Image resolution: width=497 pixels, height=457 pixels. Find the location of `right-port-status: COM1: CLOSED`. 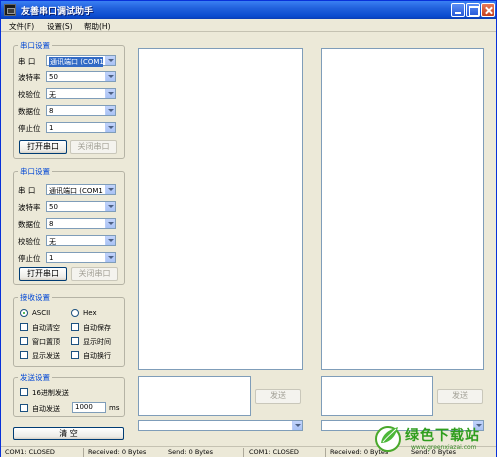

right-port-status: COM1: CLOSED is located at coordinates (274, 452).